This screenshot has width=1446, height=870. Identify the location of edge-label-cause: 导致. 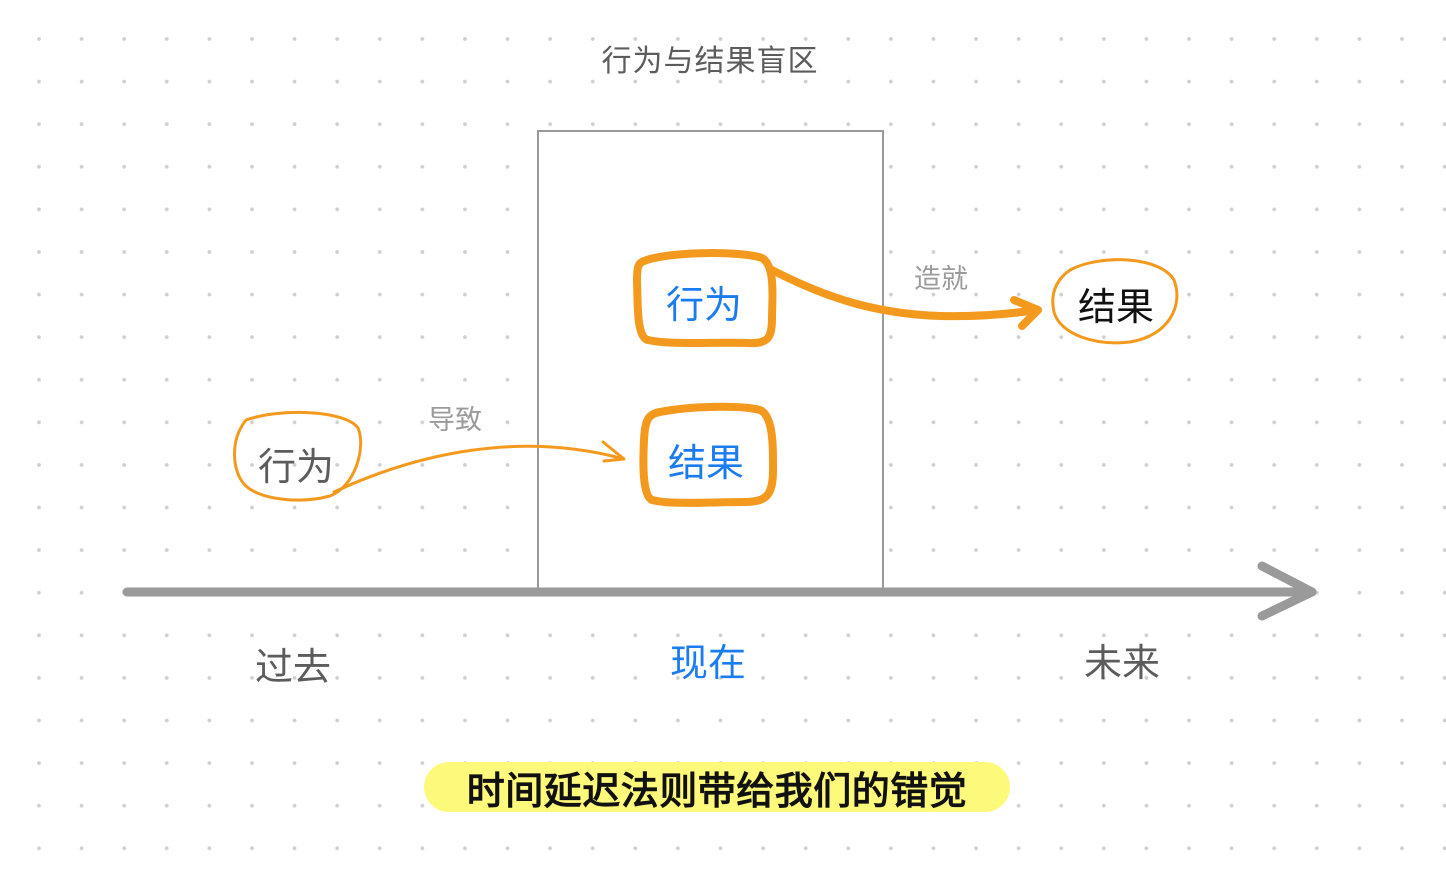
(455, 420).